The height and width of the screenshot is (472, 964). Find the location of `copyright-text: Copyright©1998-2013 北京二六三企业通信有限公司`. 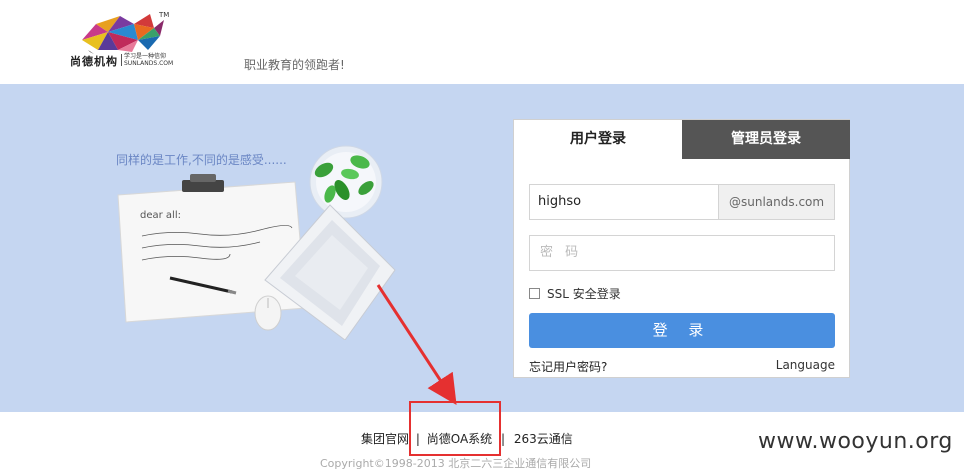

copyright-text: Copyright©1998-2013 北京二六三企业通信有限公司 is located at coordinates (456, 463).